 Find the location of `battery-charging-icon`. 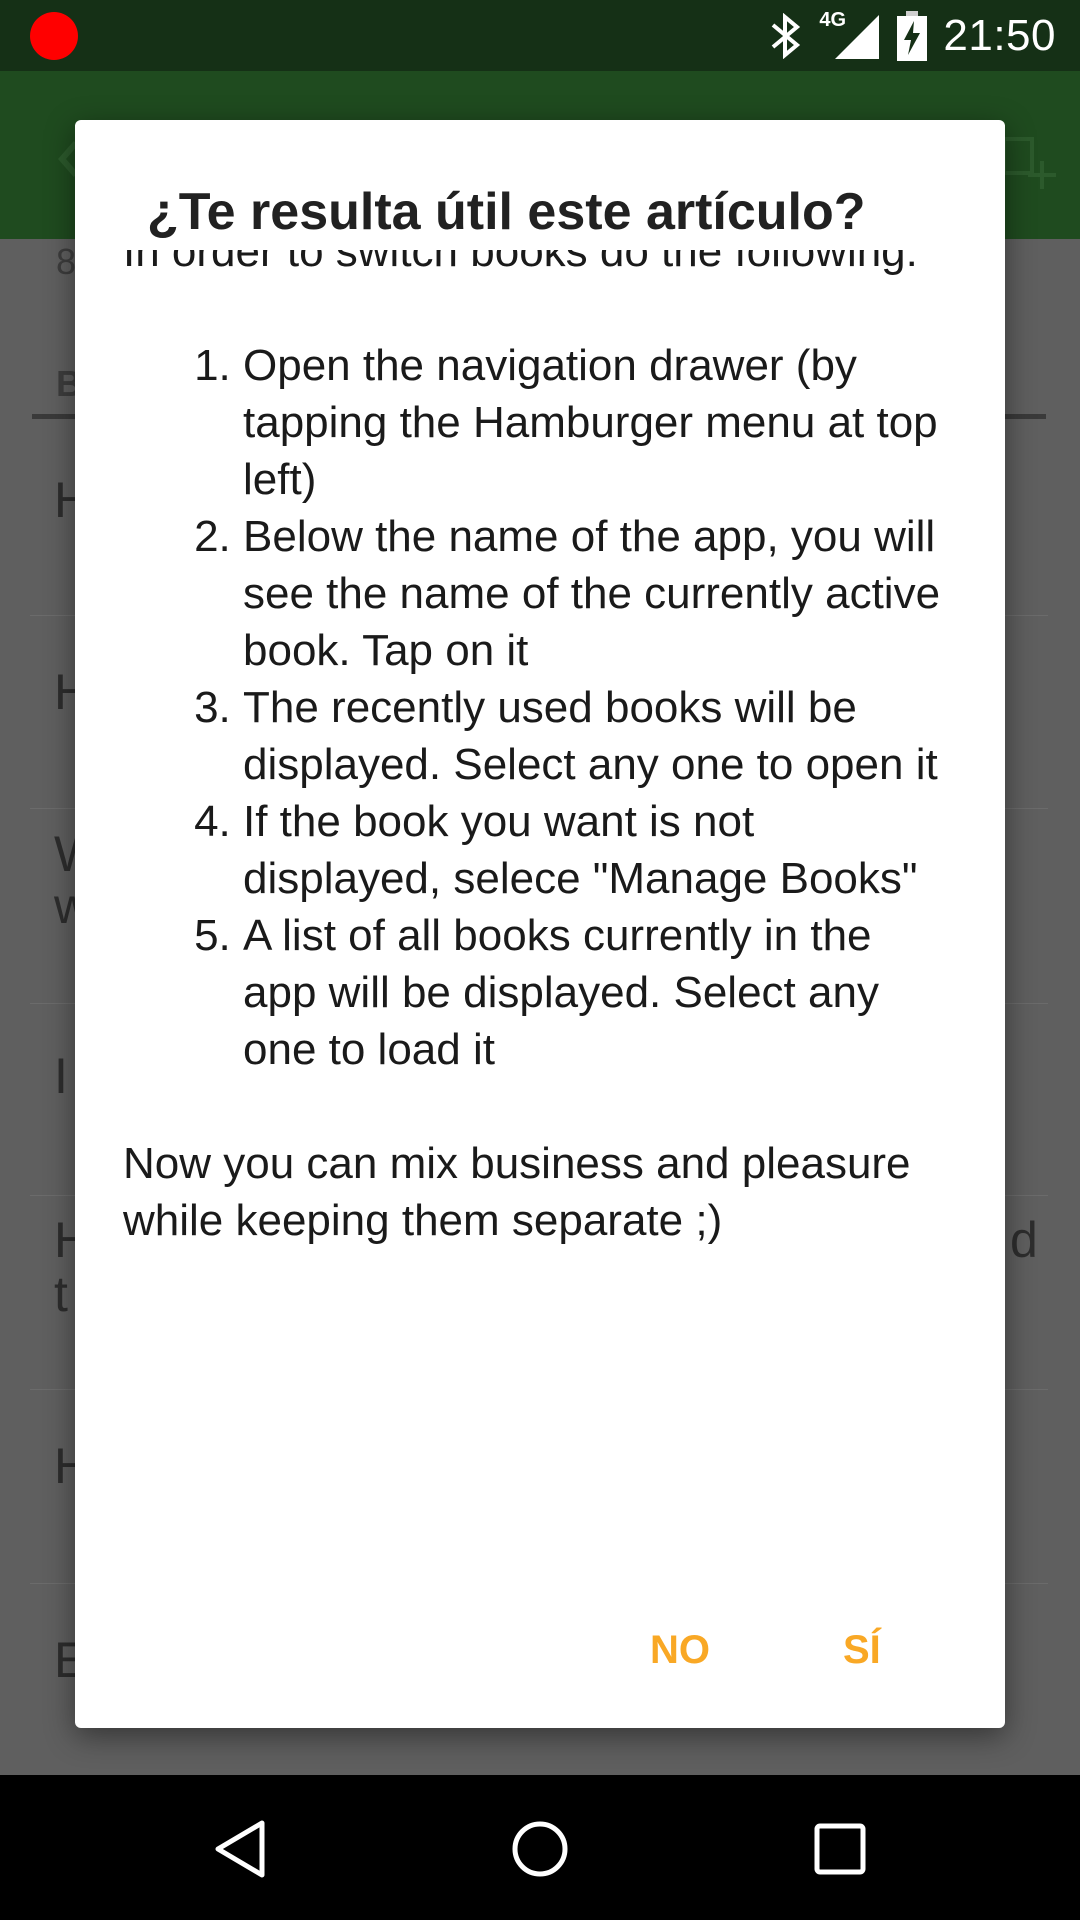

battery-charging-icon is located at coordinates (912, 35).